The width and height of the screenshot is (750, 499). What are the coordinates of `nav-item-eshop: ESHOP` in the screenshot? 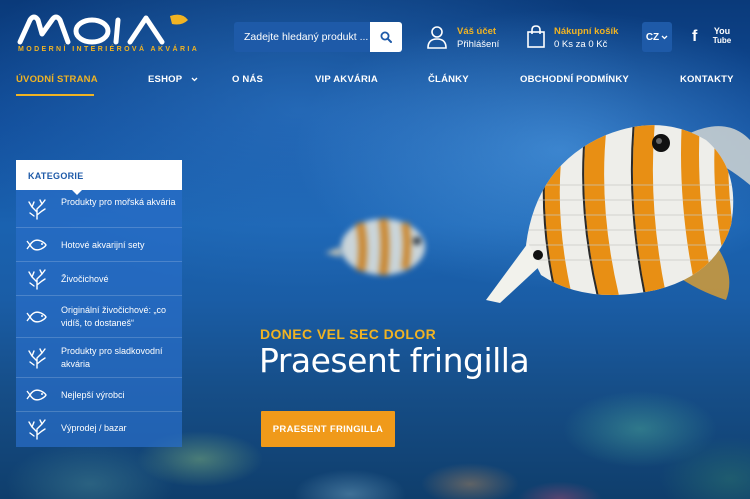 It's located at (173, 79).